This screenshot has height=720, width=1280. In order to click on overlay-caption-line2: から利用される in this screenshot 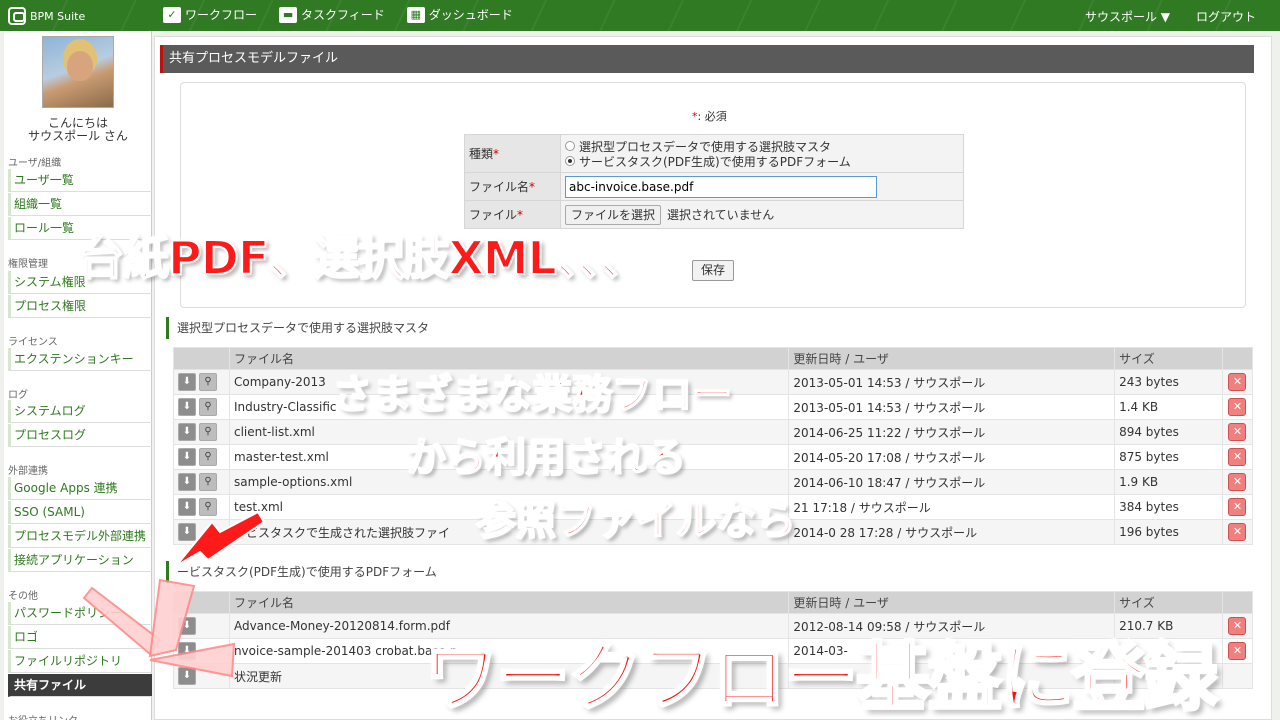, I will do `click(546, 458)`.